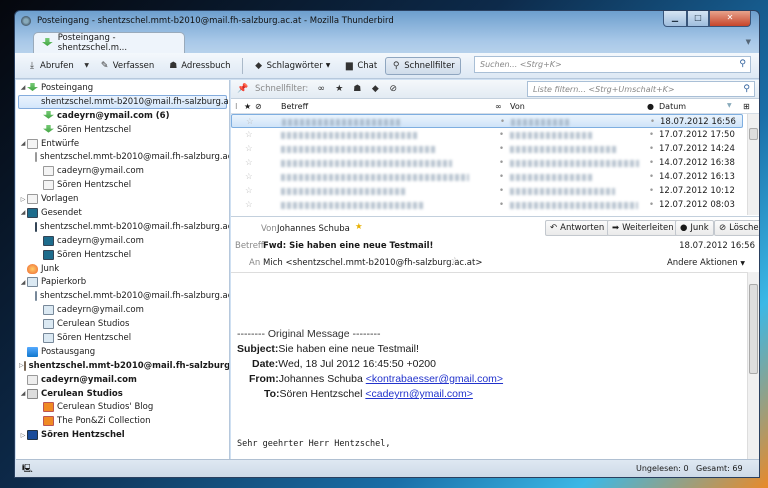  Describe the element at coordinates (746, 106) in the screenshot. I see `column-picker-icon: ⊞` at that location.